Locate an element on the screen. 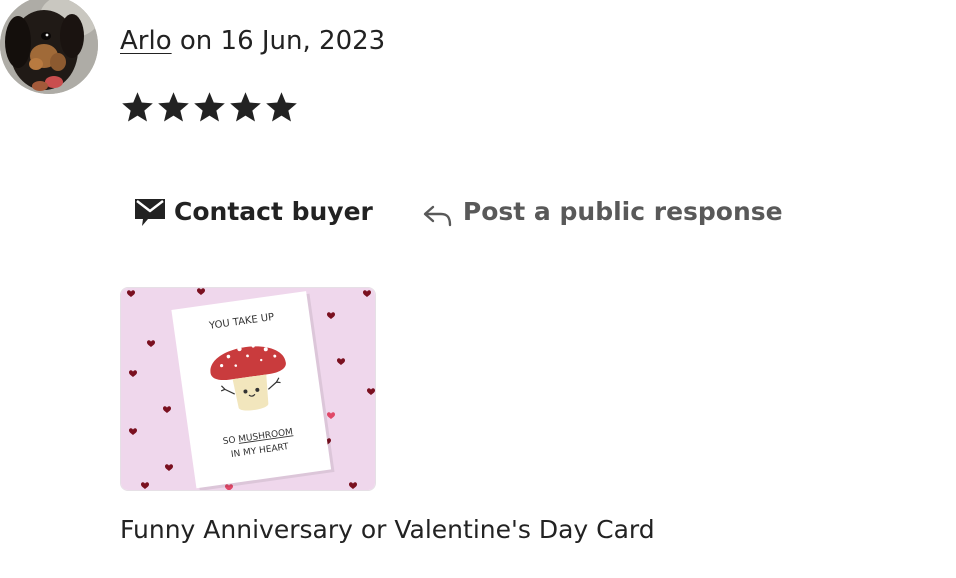 This screenshot has height=578, width=956. review-actions: Contact buyer Post a public response is located at coordinates (458, 212).